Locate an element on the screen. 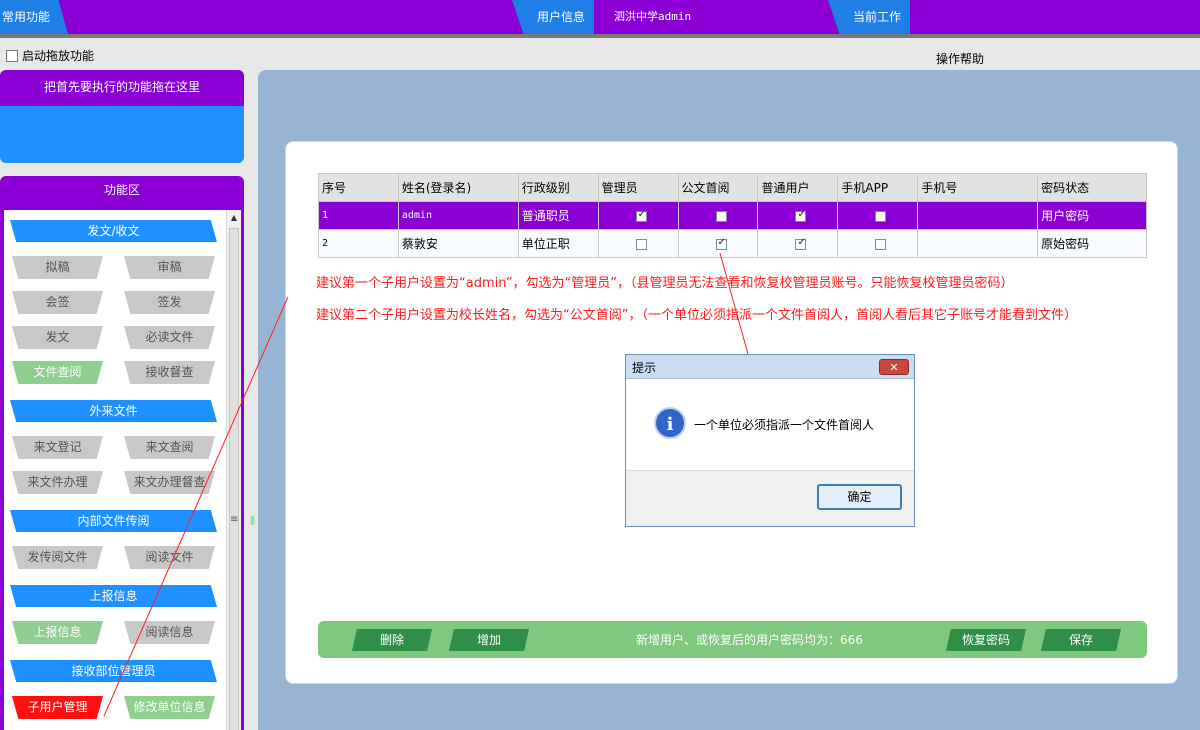  table-row: 1 admin 普通职员 用户密码 is located at coordinates (732, 215).